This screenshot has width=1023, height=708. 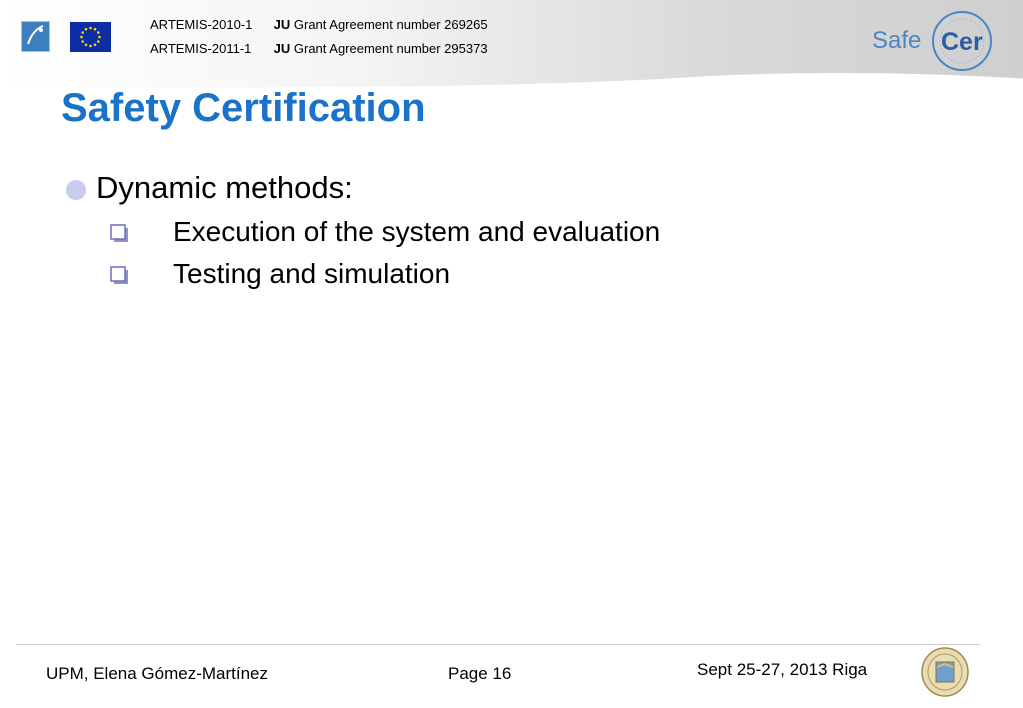 I want to click on grant-program: ARTEMIS-2011-1, so click(x=201, y=48).